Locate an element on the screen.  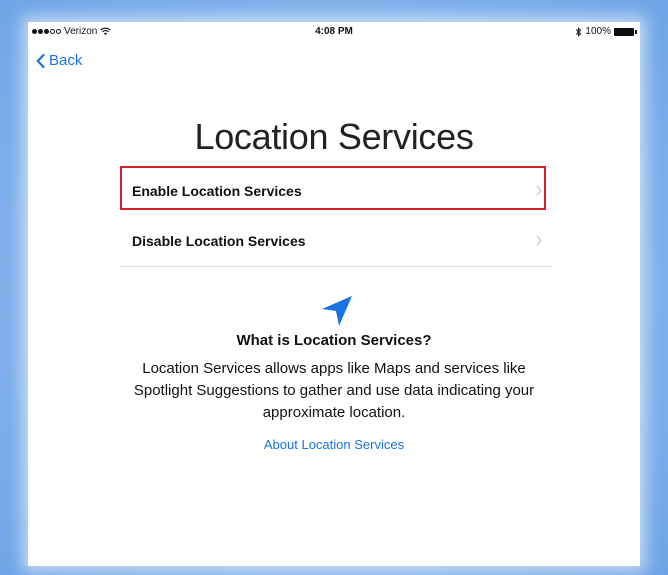
status-right: 100% is located at coordinates (606, 31).